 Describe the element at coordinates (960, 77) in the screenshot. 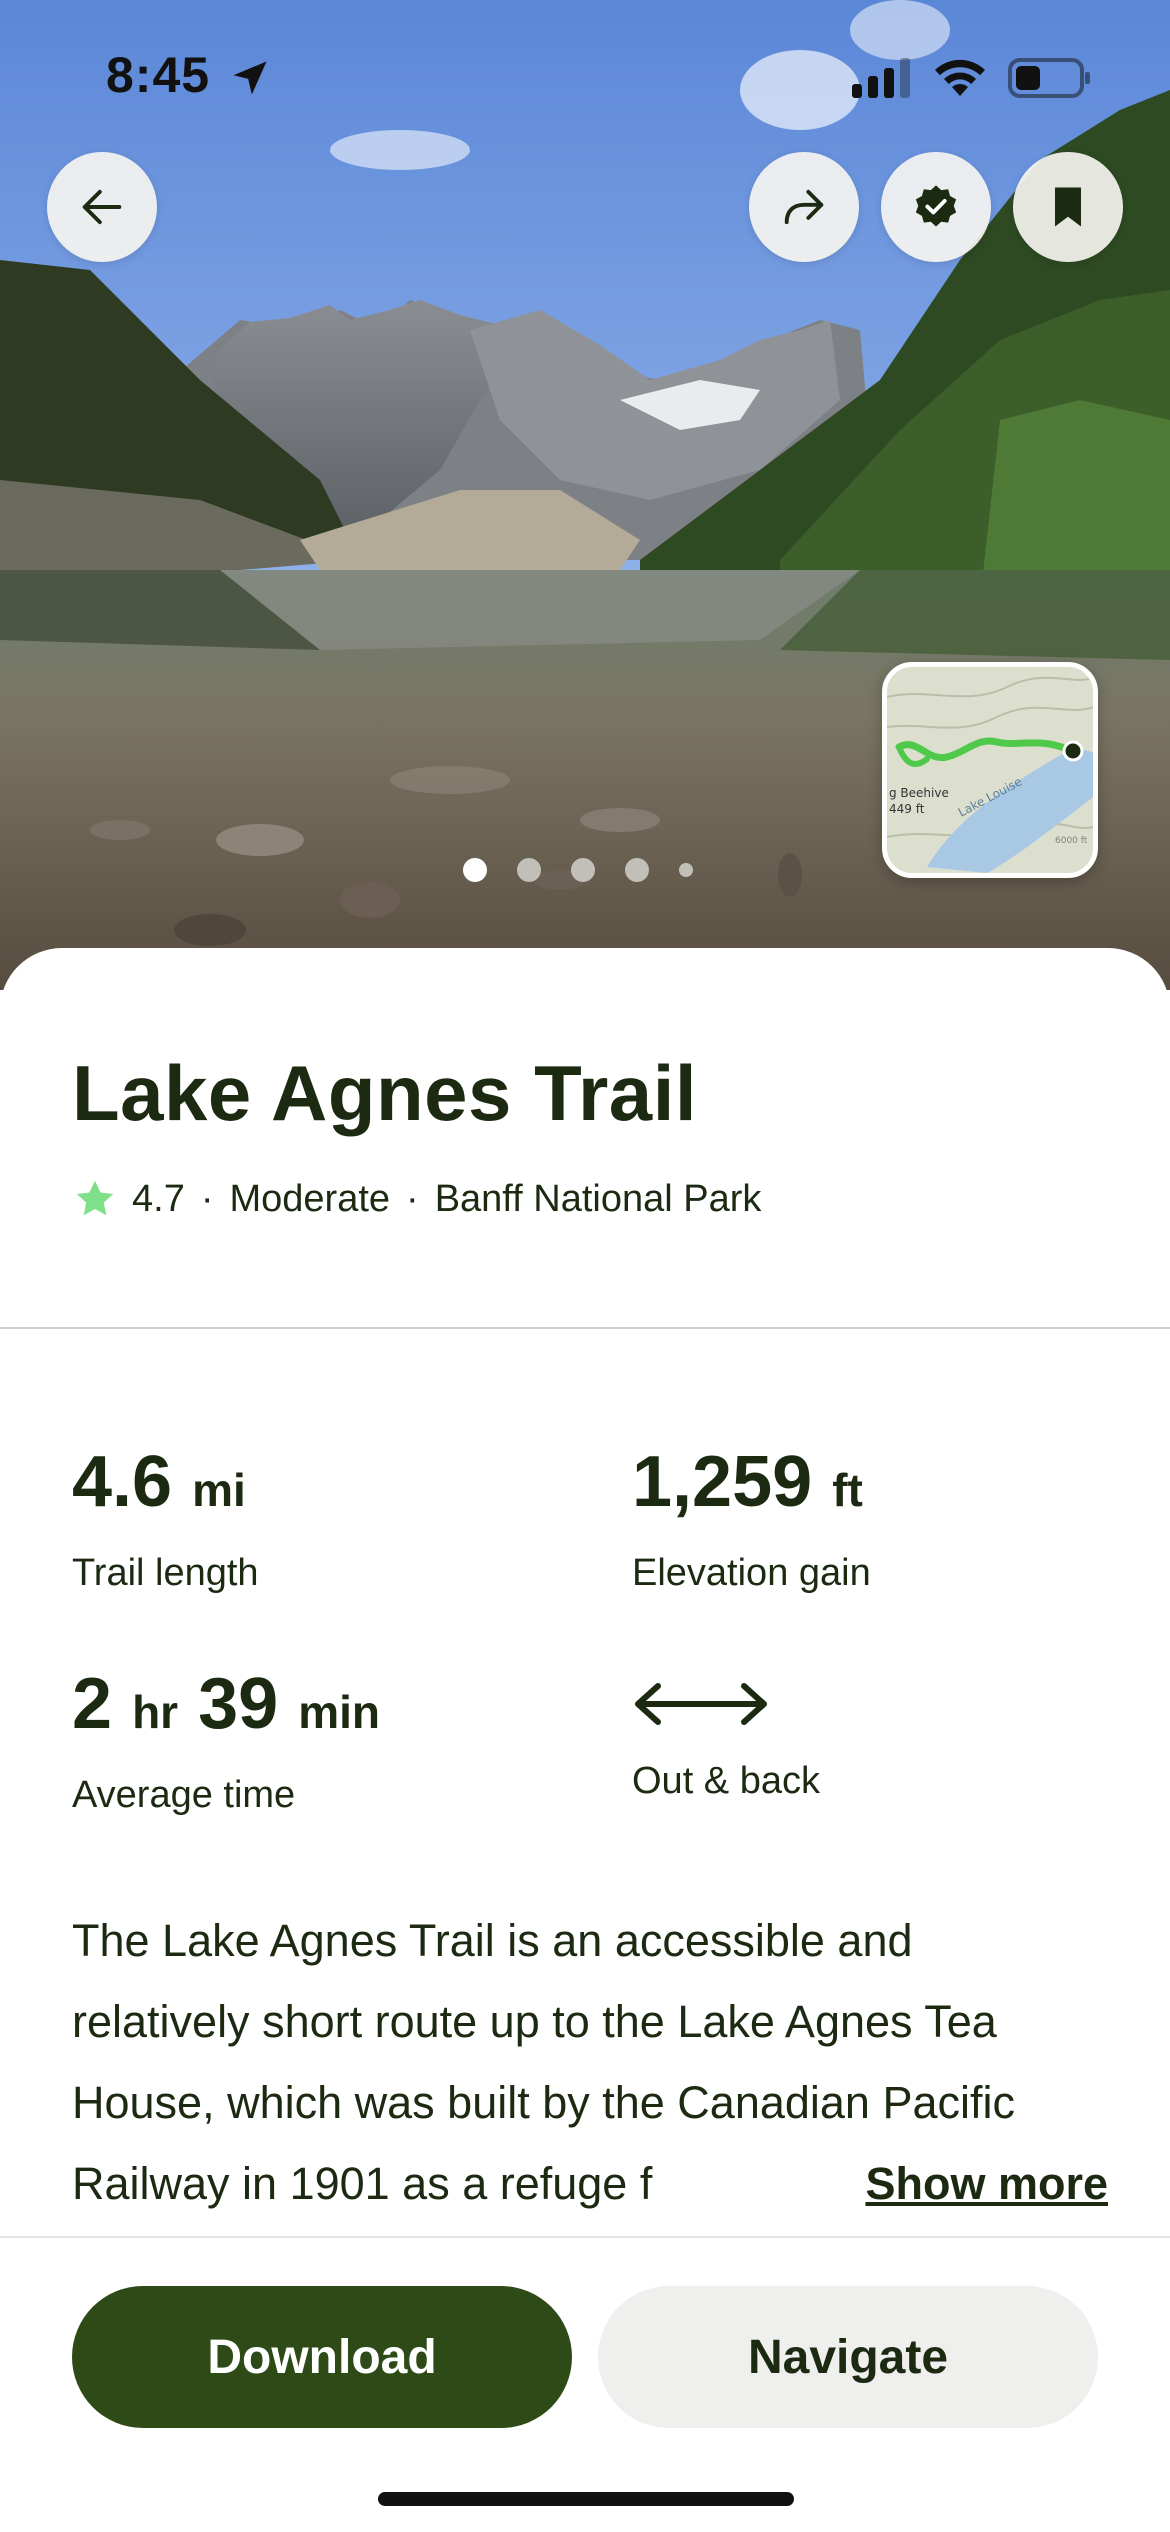

I see `wifi-icon` at that location.